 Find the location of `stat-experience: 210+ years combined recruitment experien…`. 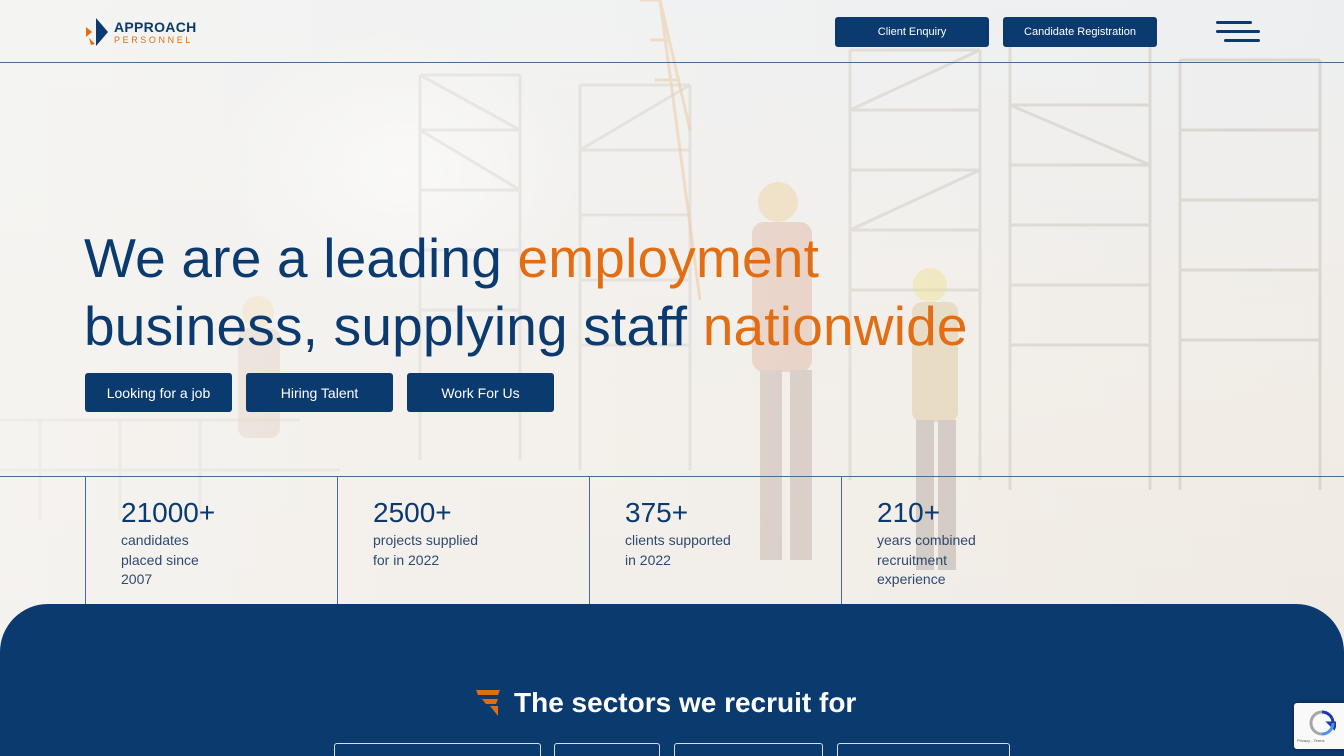

stat-experience: 210+ years combined recruitment experien… is located at coordinates (967, 542).